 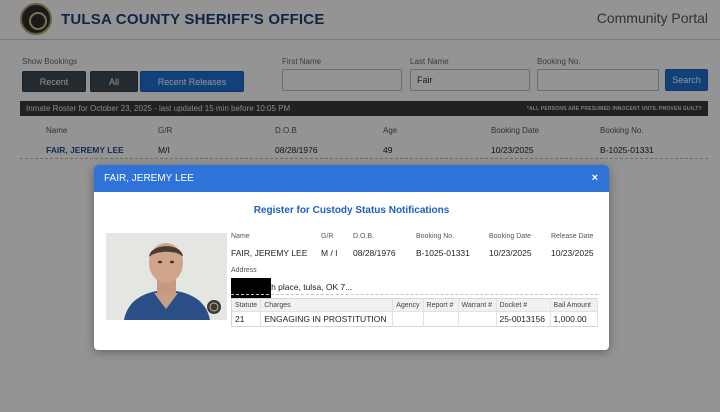 I want to click on charges-header-agency: Agency, so click(x=408, y=305).